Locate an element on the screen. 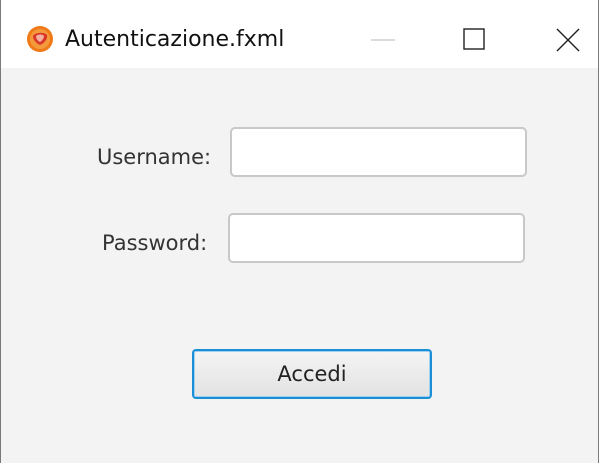 This screenshot has width=600, height=463. window-title: Autenticazione.fxml is located at coordinates (175, 39).